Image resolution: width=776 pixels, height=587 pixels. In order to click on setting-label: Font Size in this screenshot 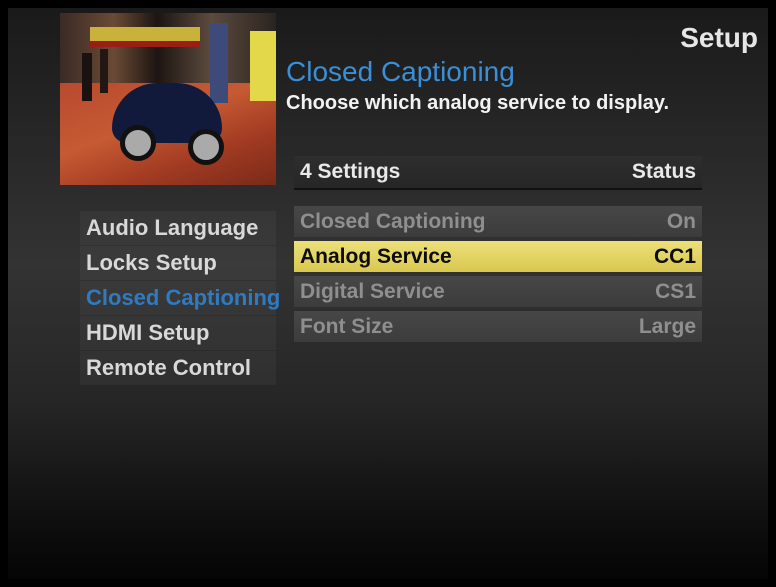, I will do `click(347, 326)`.